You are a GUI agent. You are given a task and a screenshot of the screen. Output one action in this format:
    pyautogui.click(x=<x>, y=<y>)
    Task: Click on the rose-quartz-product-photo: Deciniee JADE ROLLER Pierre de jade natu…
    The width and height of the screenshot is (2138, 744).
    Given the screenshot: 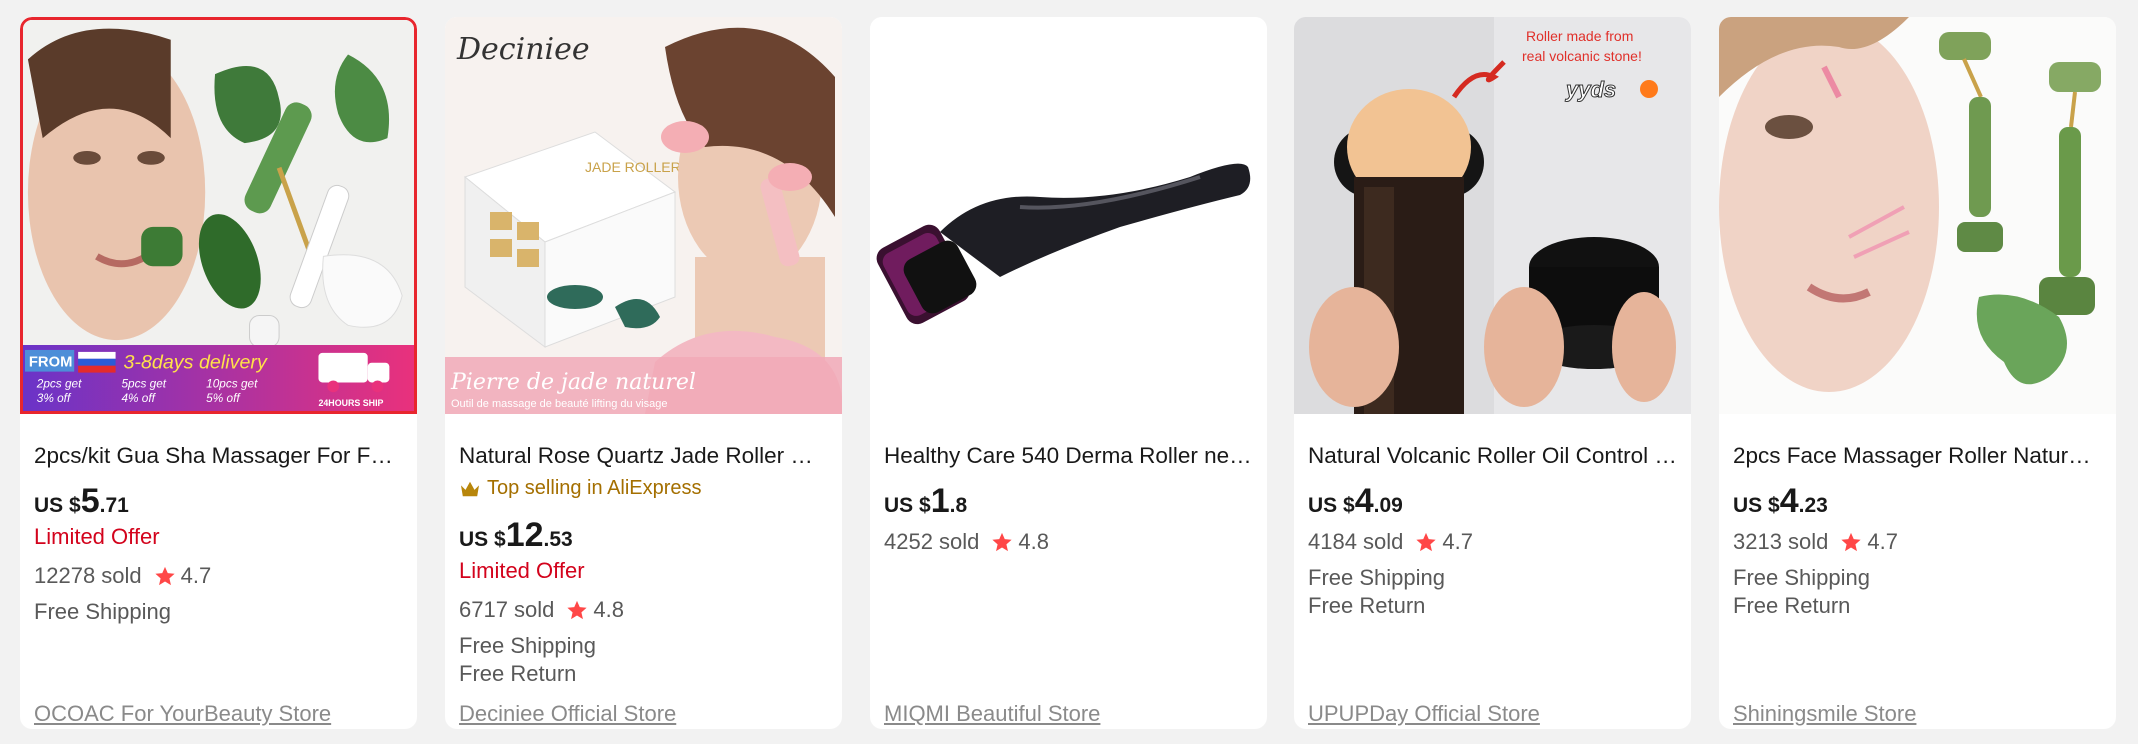 What is the action you would take?
    pyautogui.click(x=643, y=215)
    